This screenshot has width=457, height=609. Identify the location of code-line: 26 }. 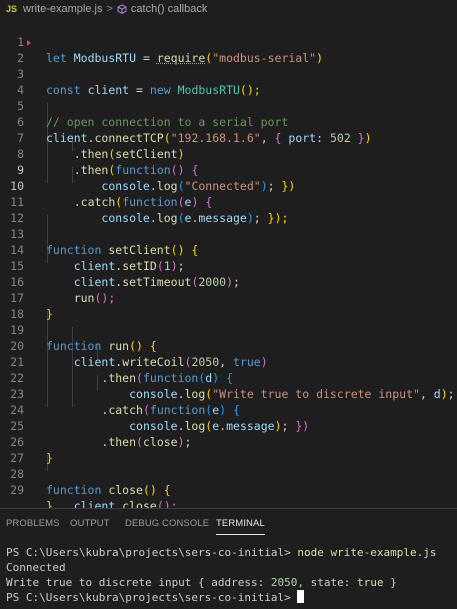
(228, 441).